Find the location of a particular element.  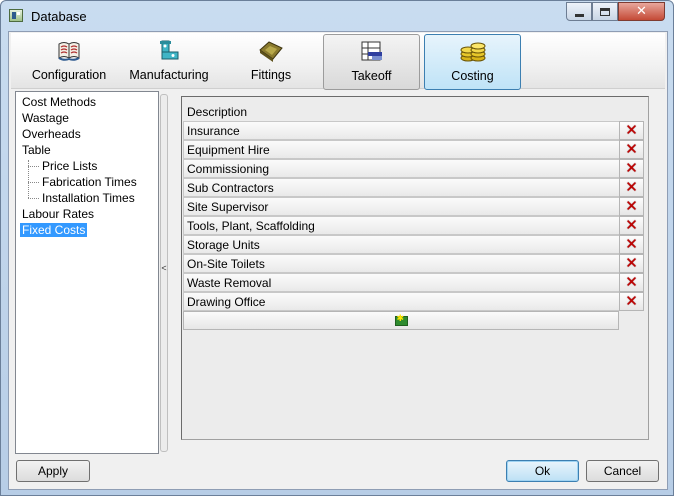

add-row-icon is located at coordinates (401, 320).